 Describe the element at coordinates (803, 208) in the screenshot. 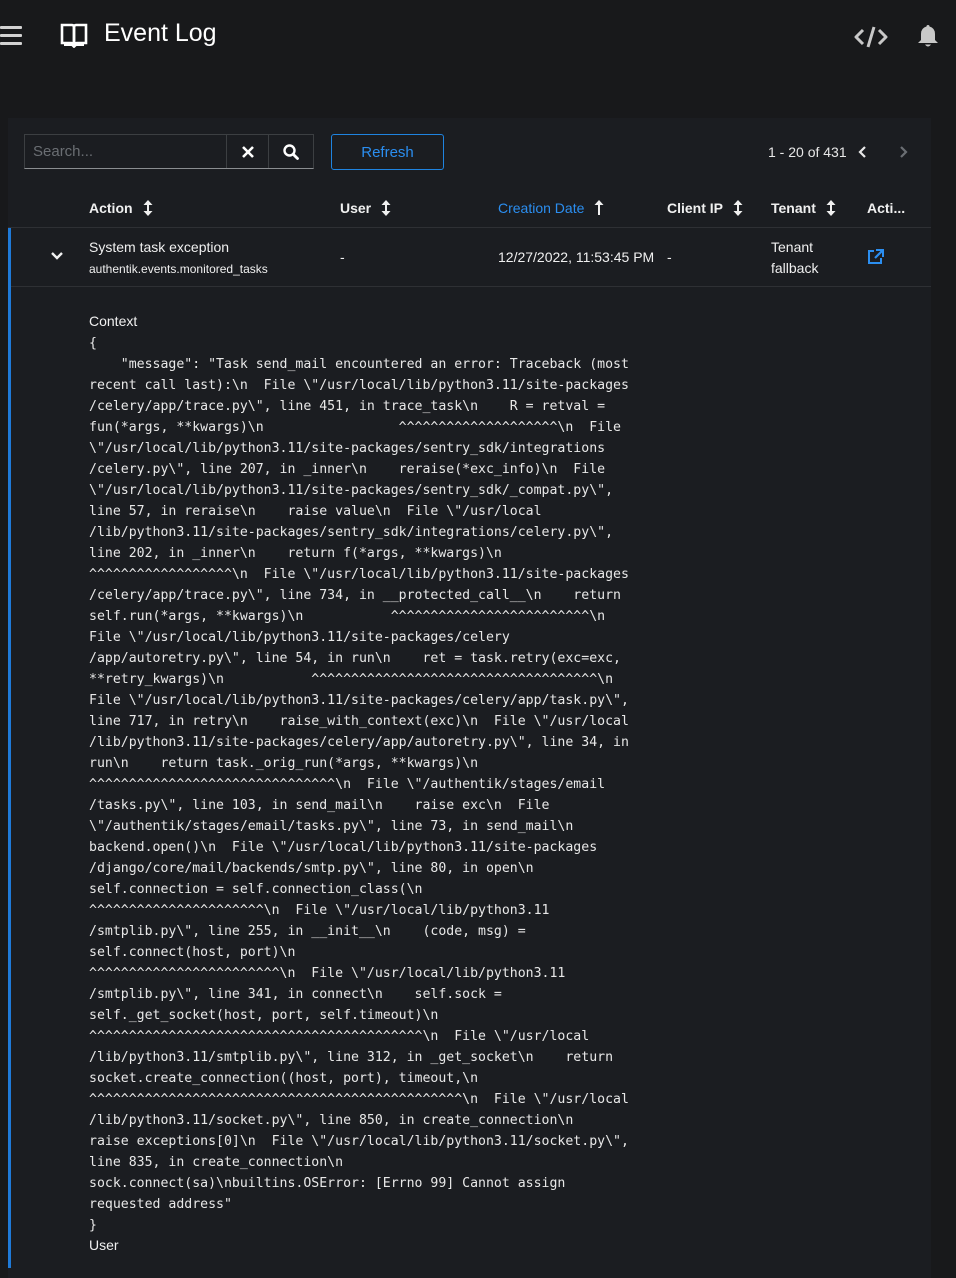

I see `column-header-tenant: Tenant` at that location.